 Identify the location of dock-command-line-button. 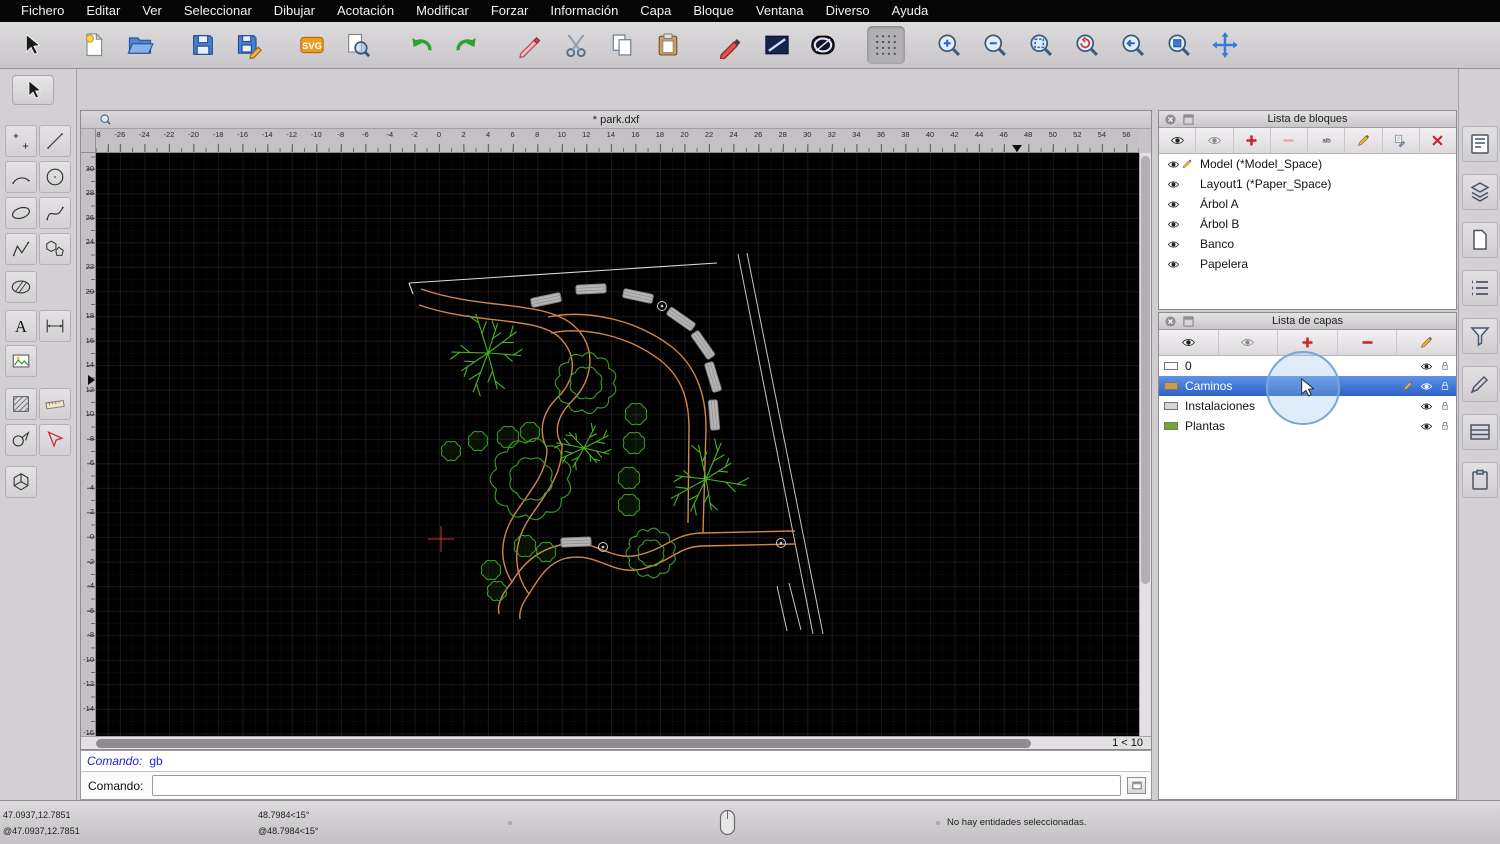
(1480, 432).